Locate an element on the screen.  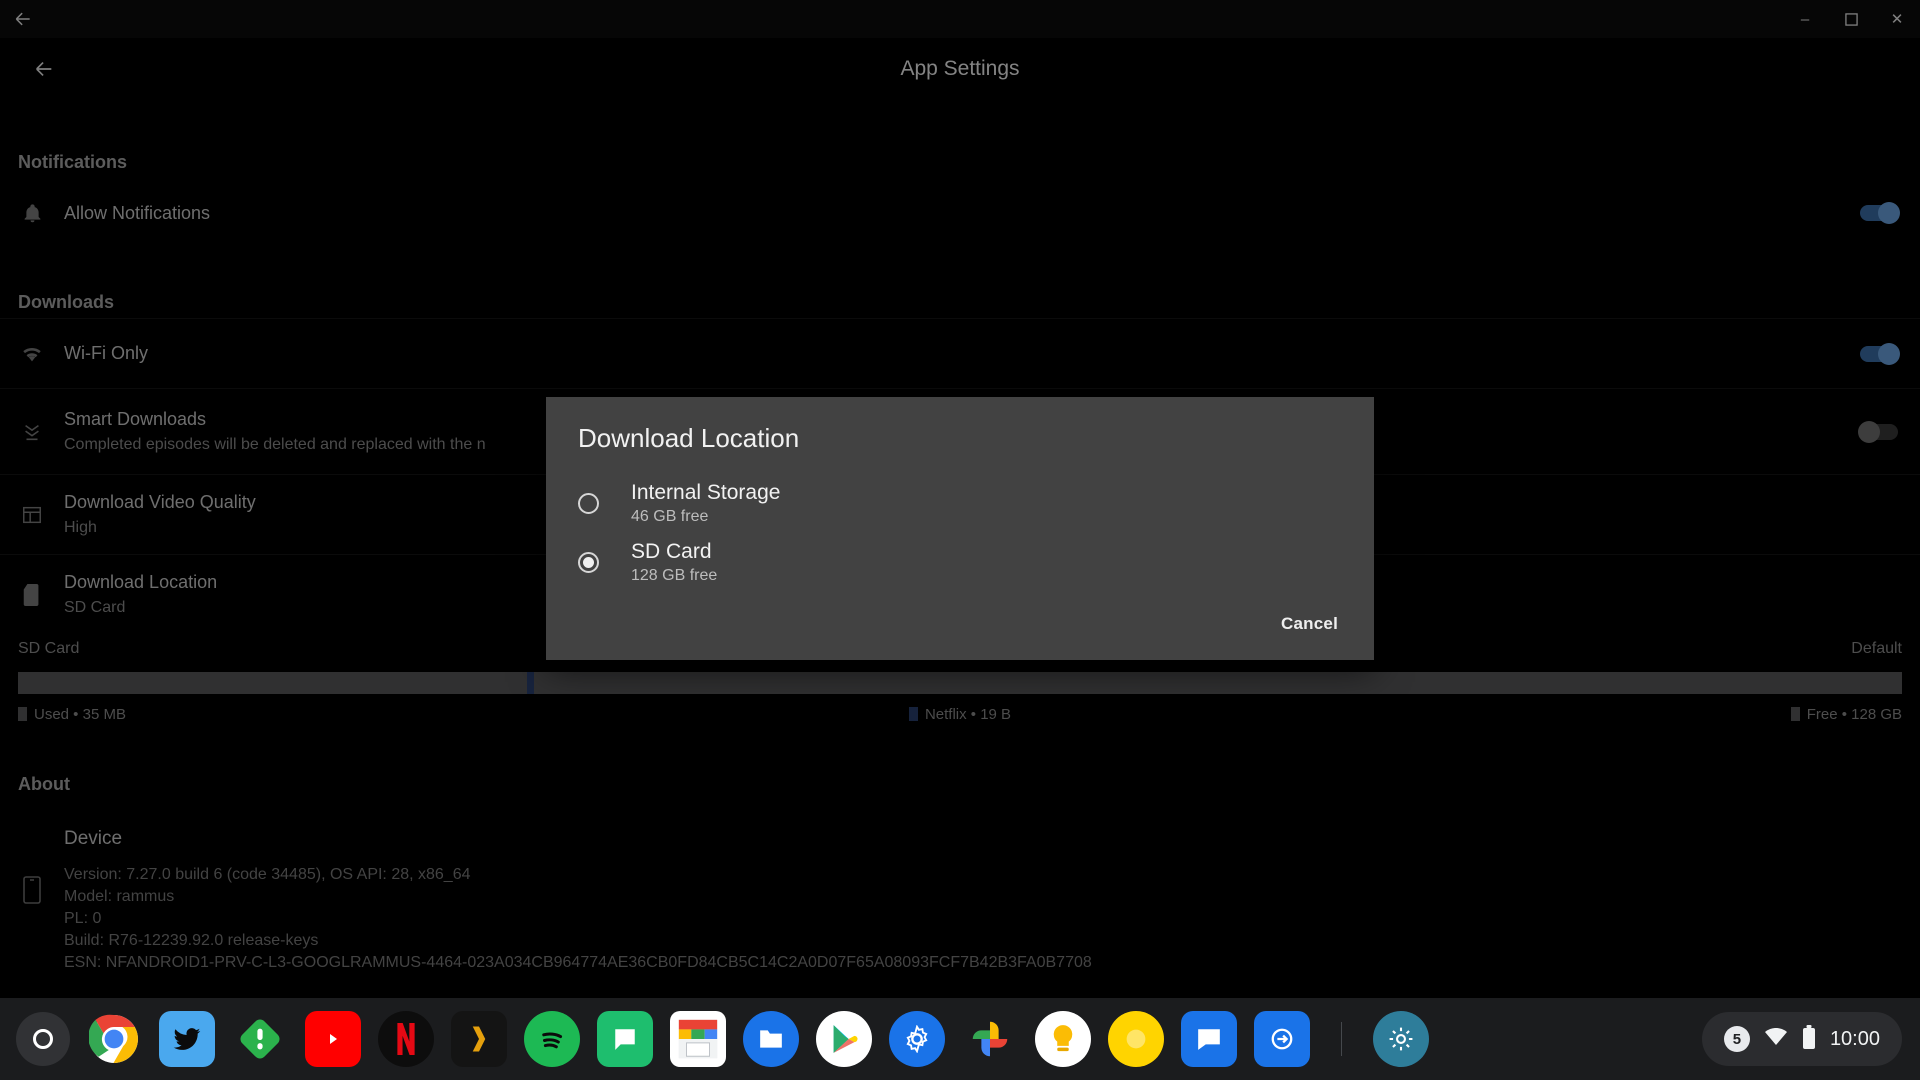
radio-sd-card is located at coordinates (588, 562).